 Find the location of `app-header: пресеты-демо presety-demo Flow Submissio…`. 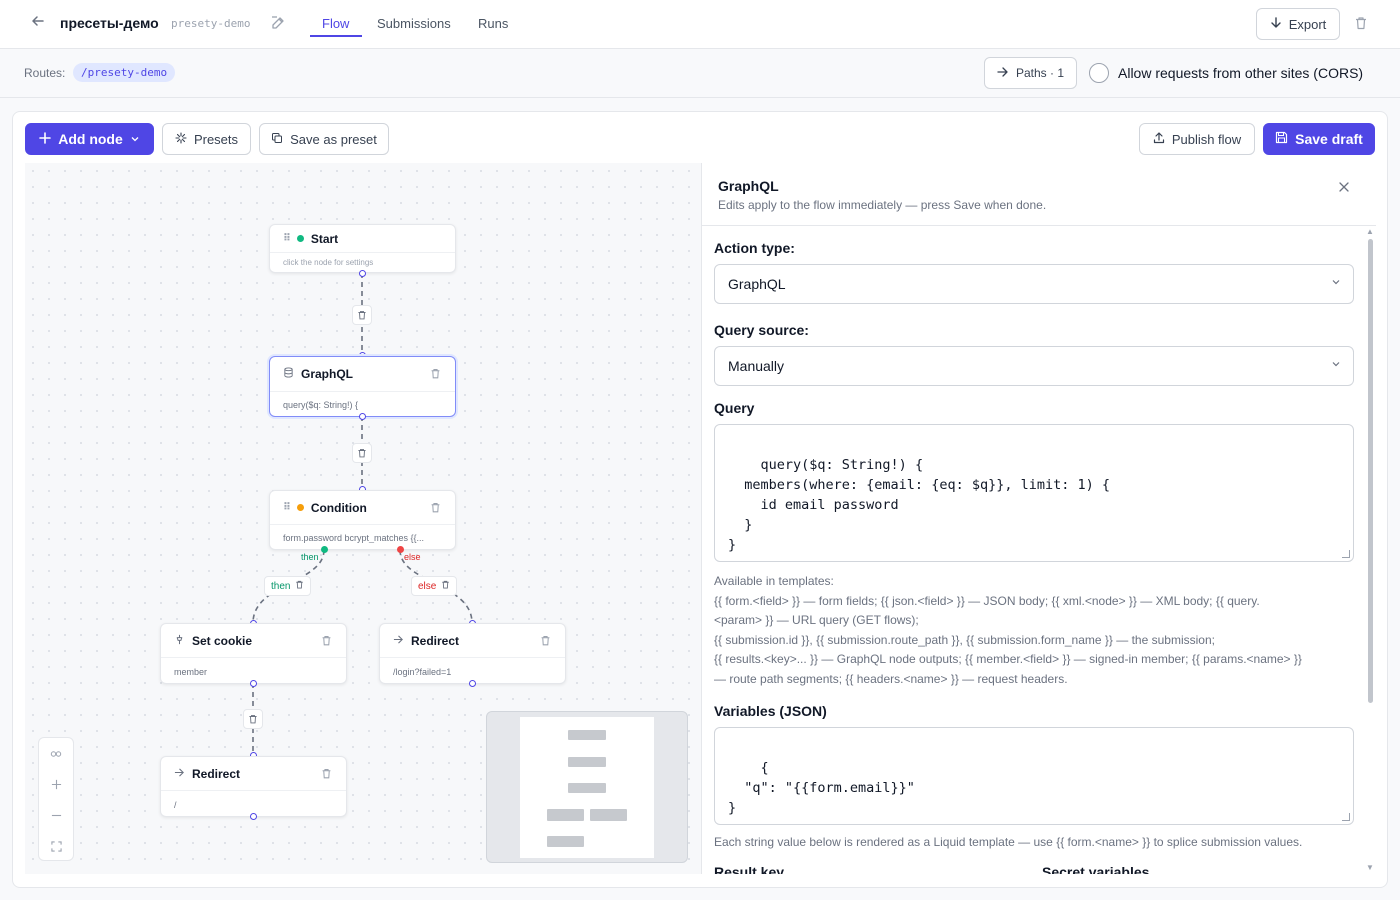

app-header: пресеты-демо presety-demo Flow Submissio… is located at coordinates (700, 24).